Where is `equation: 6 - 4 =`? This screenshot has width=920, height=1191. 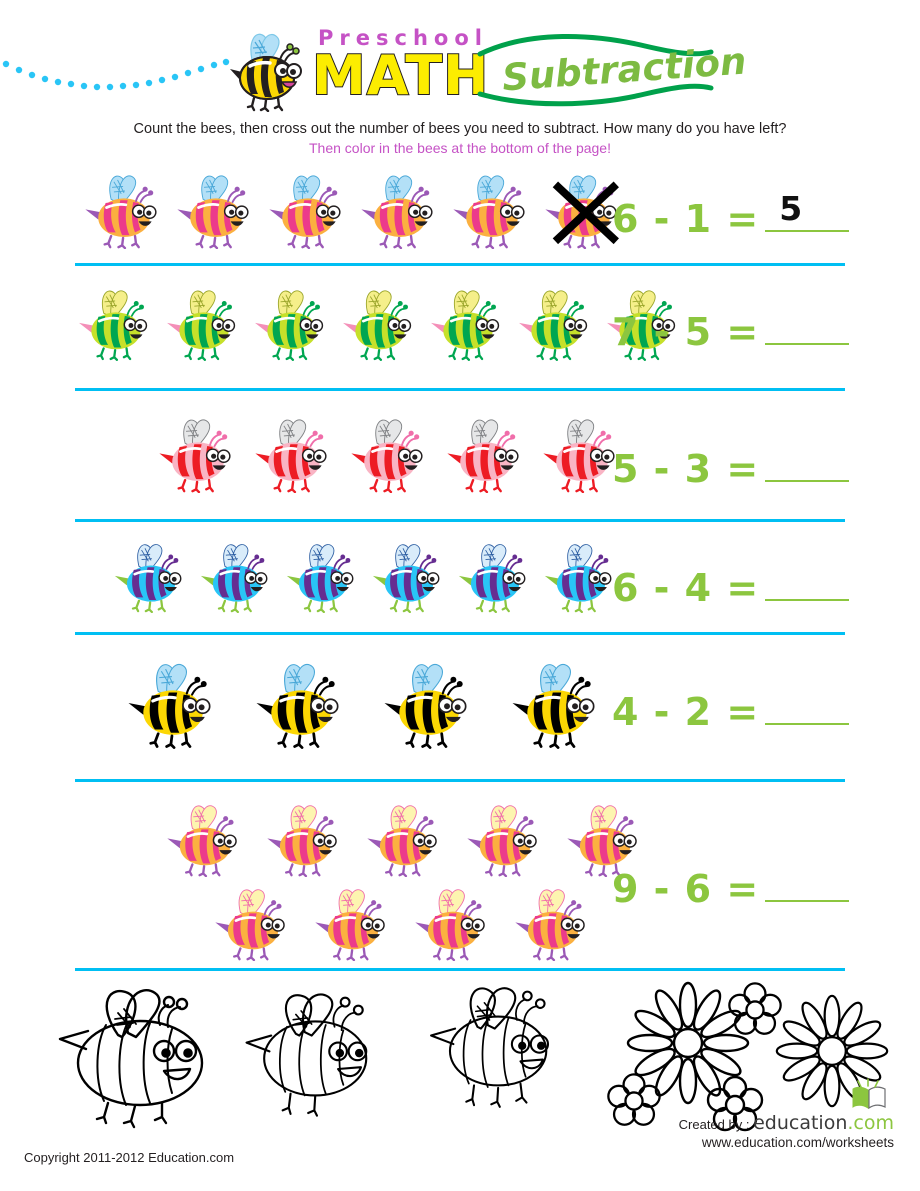
equation: 6 - 4 = is located at coordinates (762, 584).